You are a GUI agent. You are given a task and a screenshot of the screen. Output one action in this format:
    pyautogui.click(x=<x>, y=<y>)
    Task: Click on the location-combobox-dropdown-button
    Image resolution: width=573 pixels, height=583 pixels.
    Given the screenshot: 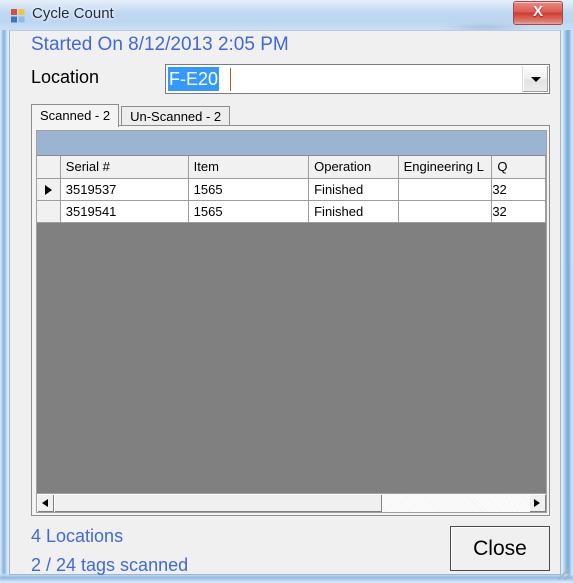 What is the action you would take?
    pyautogui.click(x=535, y=79)
    